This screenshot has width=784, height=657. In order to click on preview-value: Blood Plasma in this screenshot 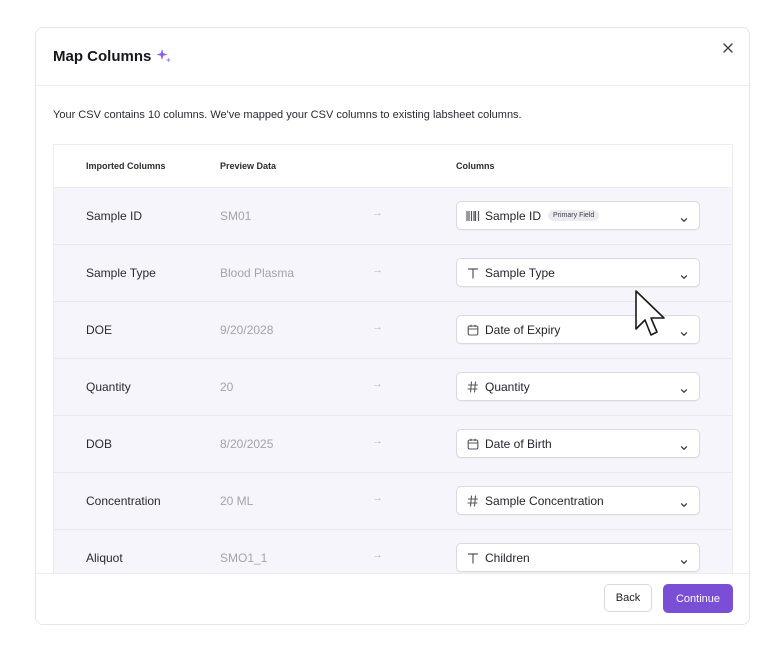, I will do `click(257, 273)`.